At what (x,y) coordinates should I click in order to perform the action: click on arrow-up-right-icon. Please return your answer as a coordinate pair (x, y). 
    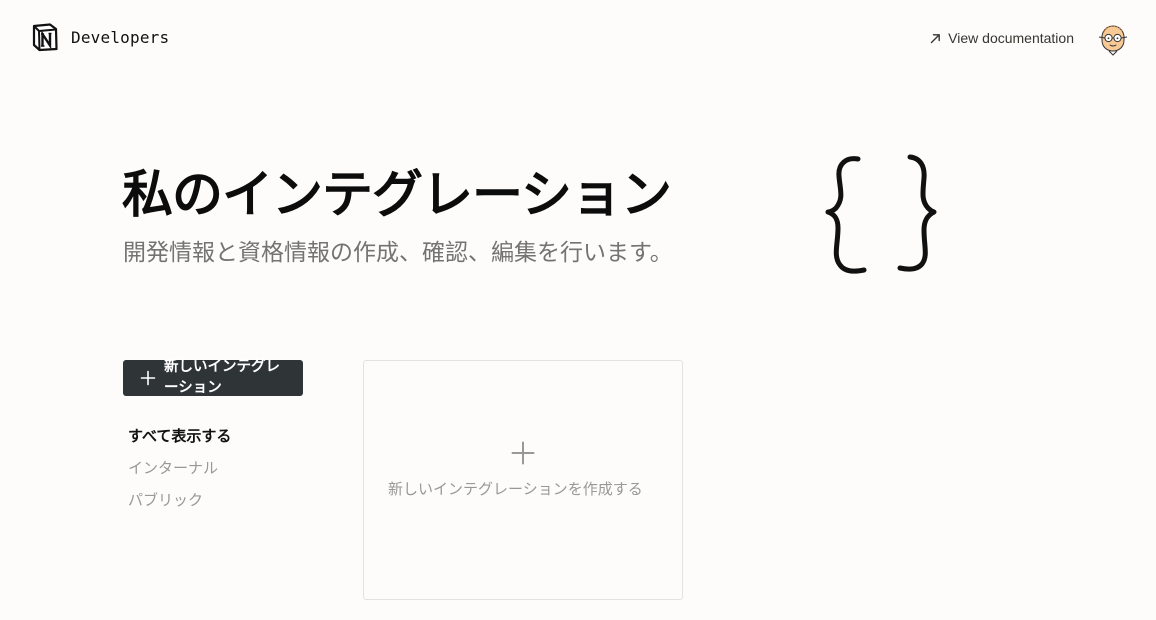
    Looking at the image, I should click on (935, 38).